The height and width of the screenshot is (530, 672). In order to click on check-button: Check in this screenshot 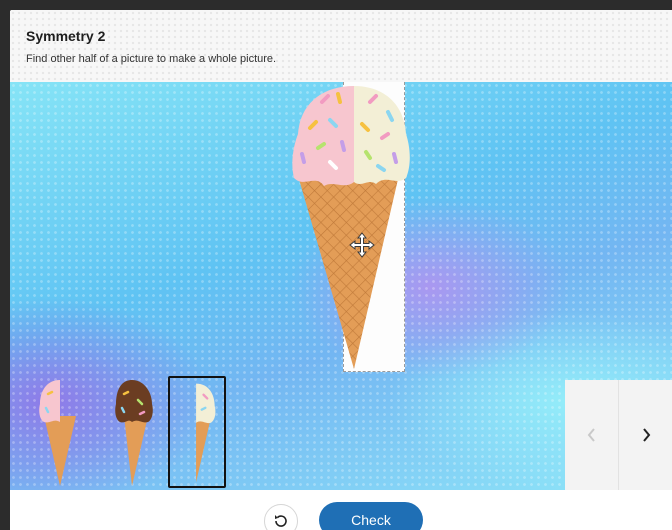, I will do `click(371, 516)`.